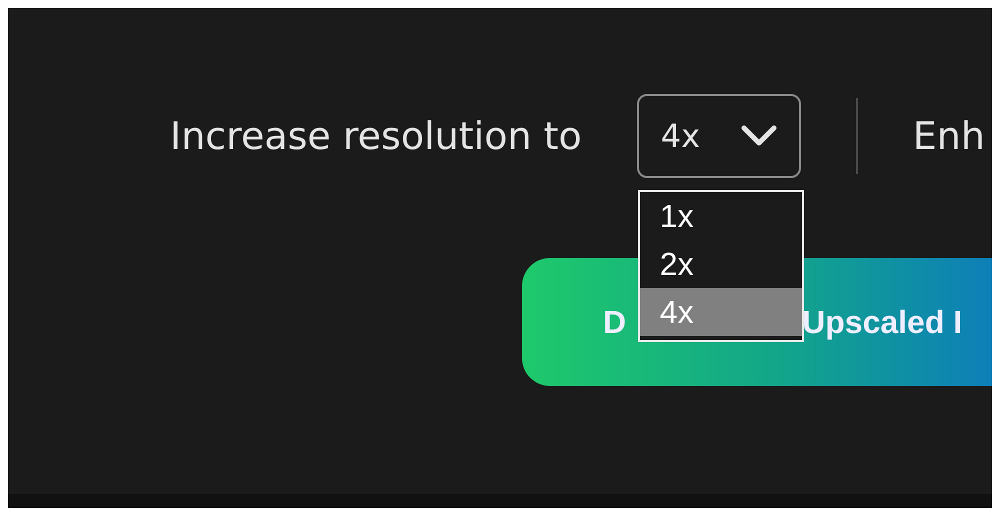 The image size is (1000, 514). I want to click on resolution-option: 4x, so click(721, 312).